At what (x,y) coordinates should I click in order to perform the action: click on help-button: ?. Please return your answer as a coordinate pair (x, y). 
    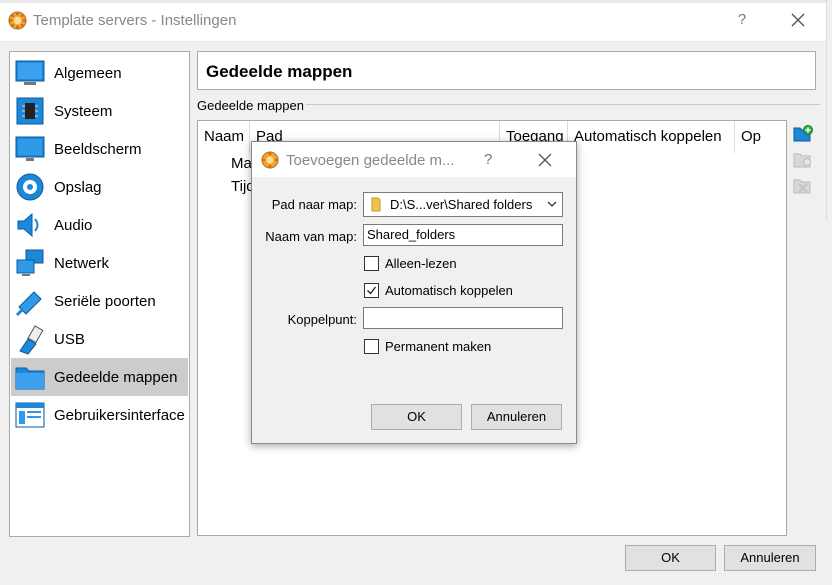
    Looking at the image, I should click on (742, 21).